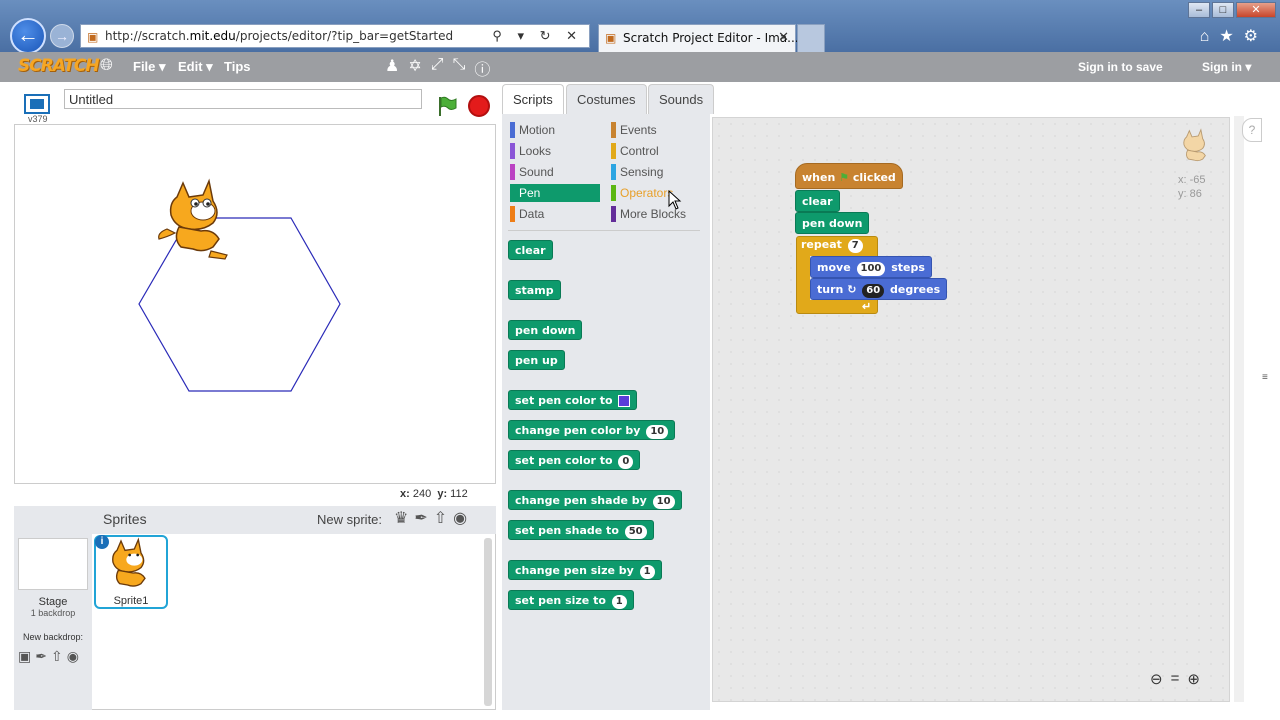  Describe the element at coordinates (555, 193) in the screenshot. I see `category-pen: Pen` at that location.